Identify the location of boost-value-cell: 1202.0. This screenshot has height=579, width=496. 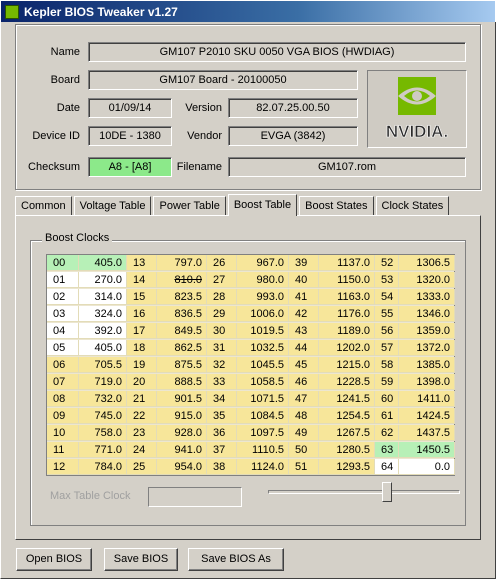
(347, 348).